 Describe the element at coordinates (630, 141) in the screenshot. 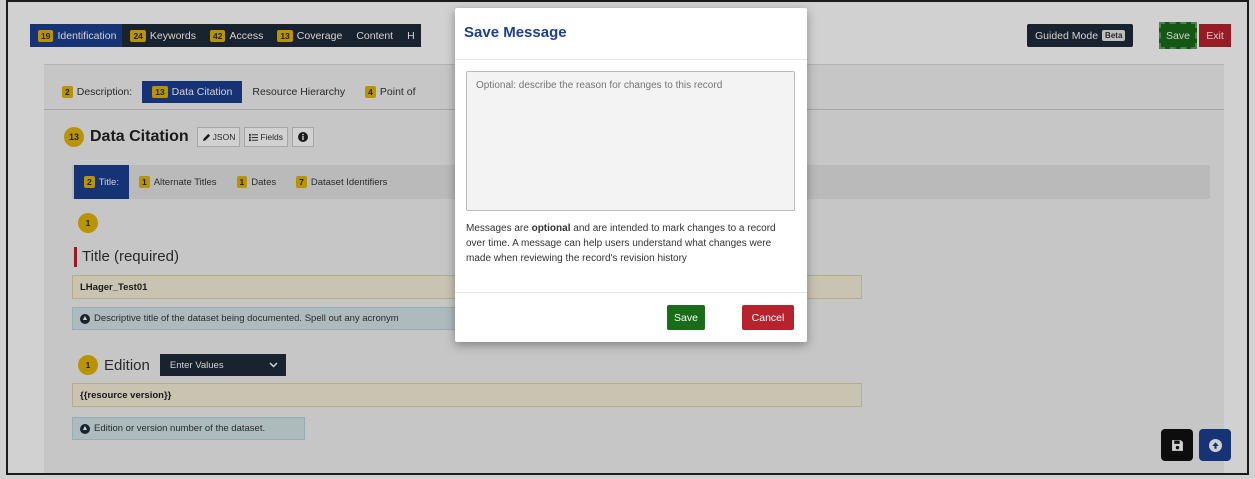

I see `message-textarea` at that location.